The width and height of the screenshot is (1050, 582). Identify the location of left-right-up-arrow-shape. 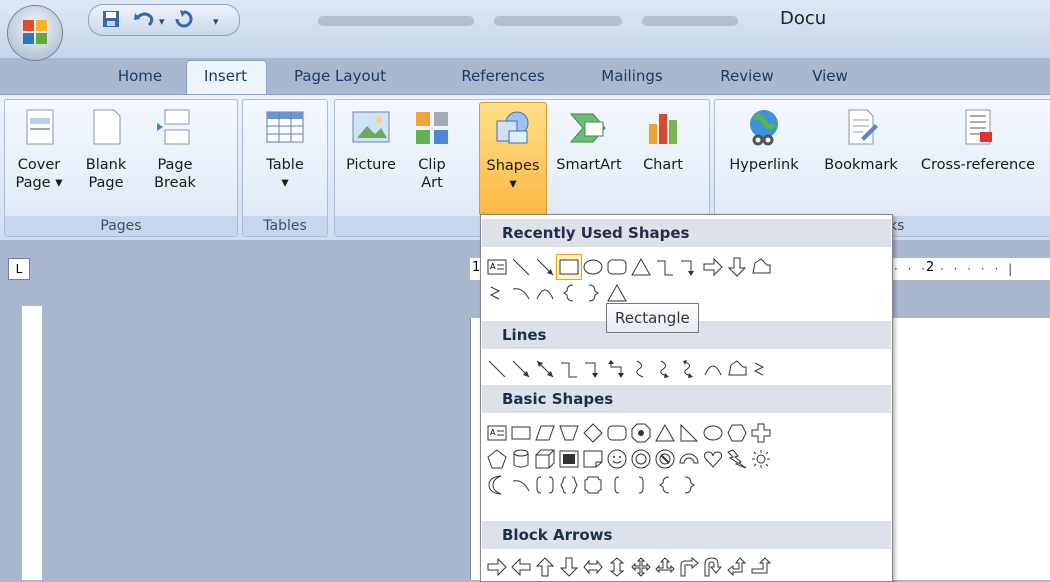
(665, 567).